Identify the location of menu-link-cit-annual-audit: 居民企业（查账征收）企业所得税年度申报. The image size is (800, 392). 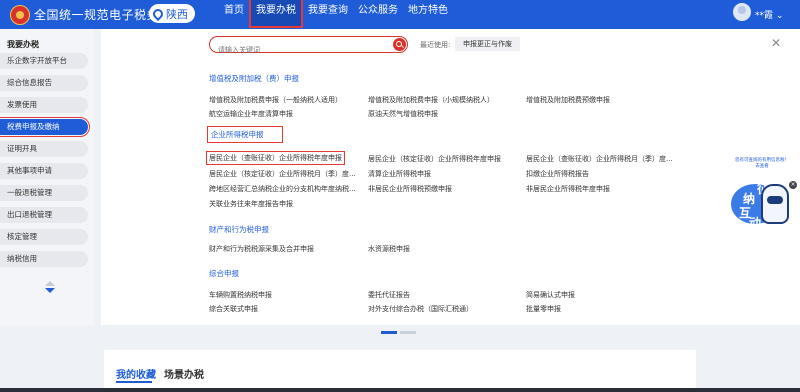
(275, 158).